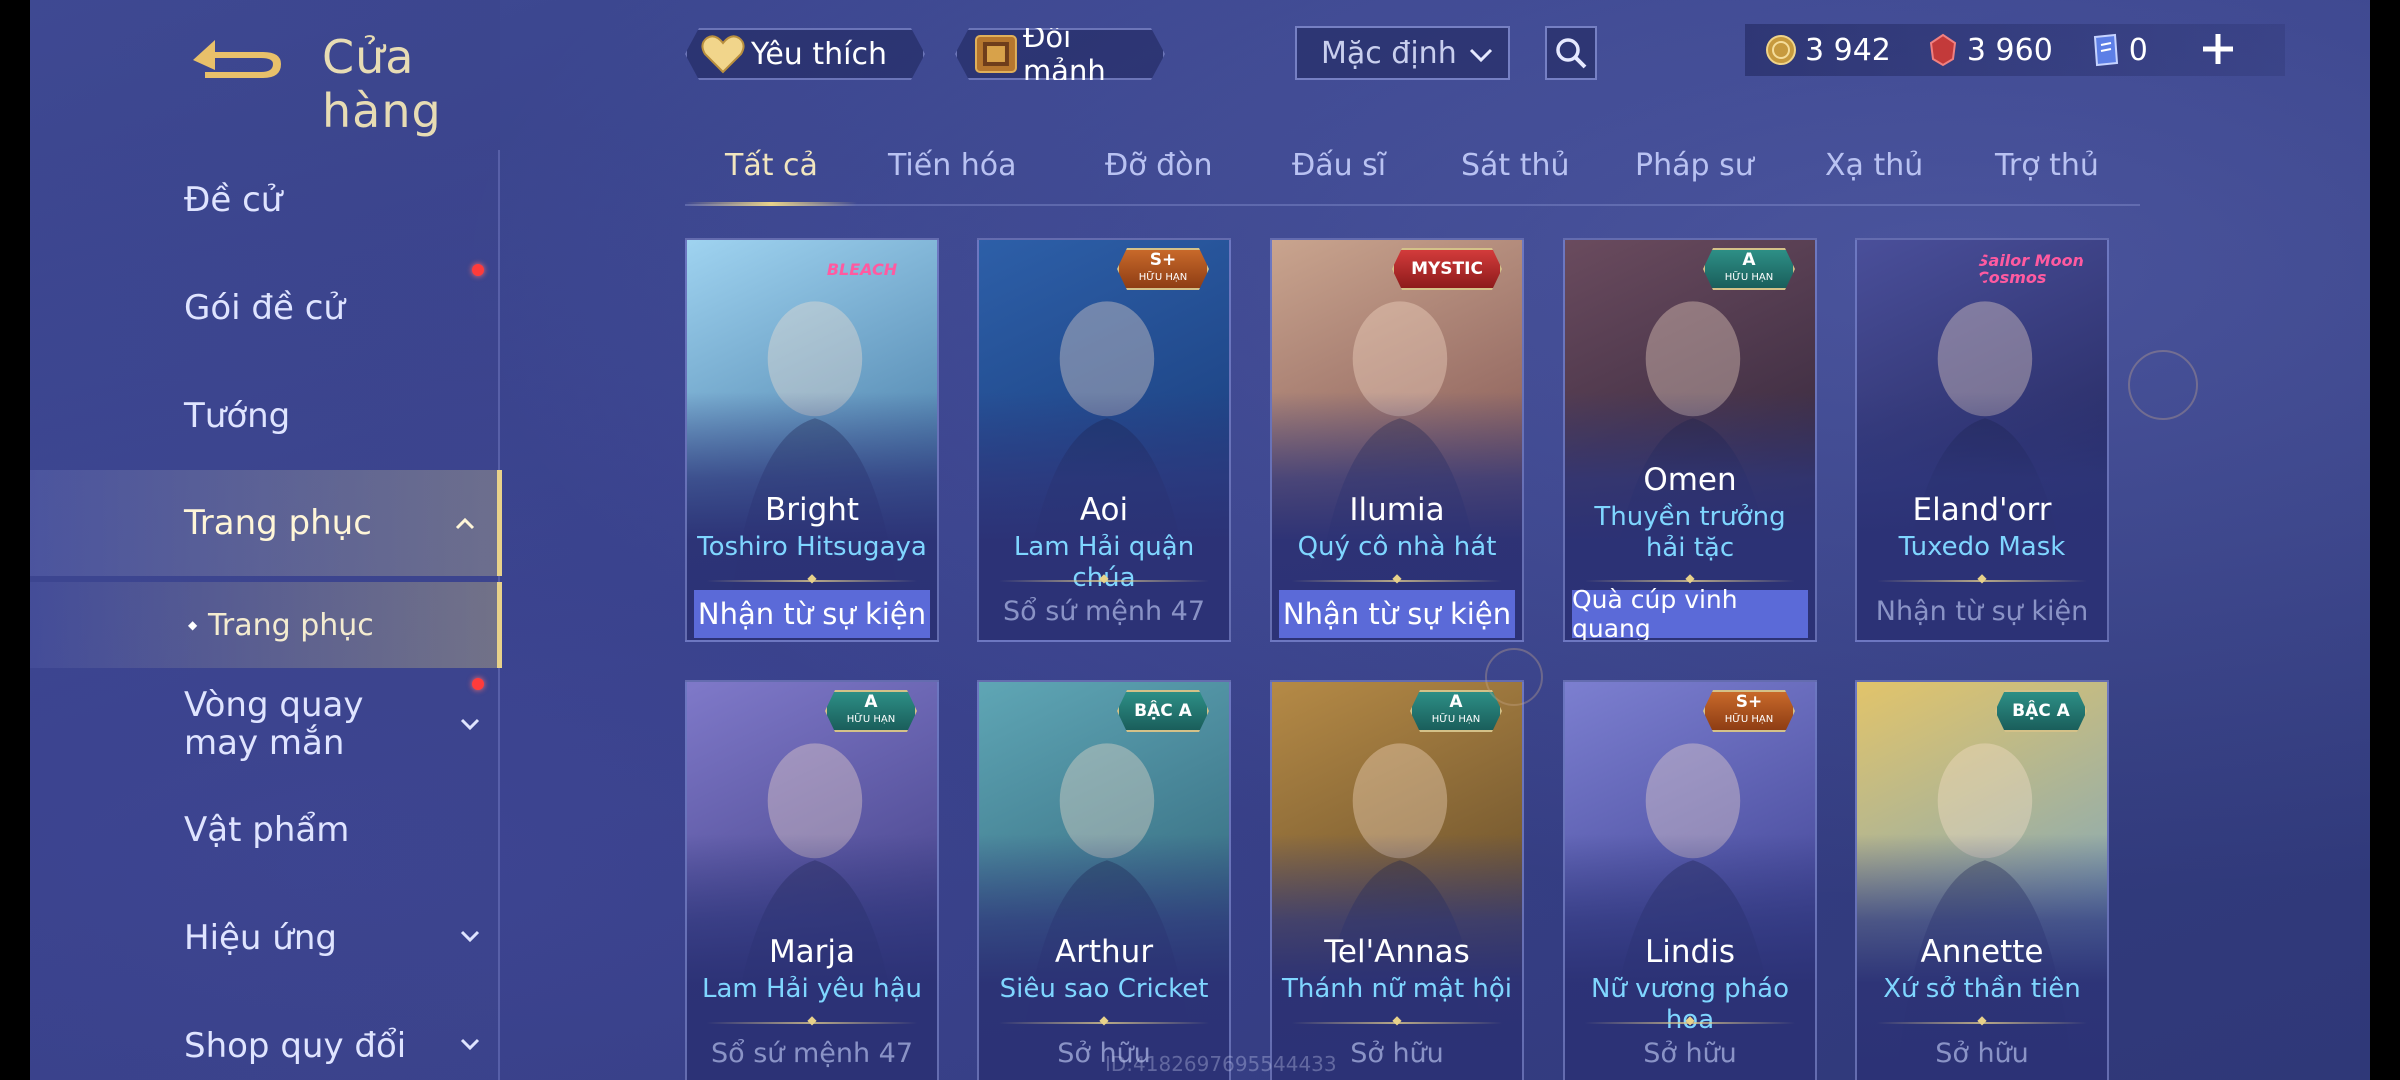  I want to click on tab-label: Xạ thủ, so click(1874, 165).